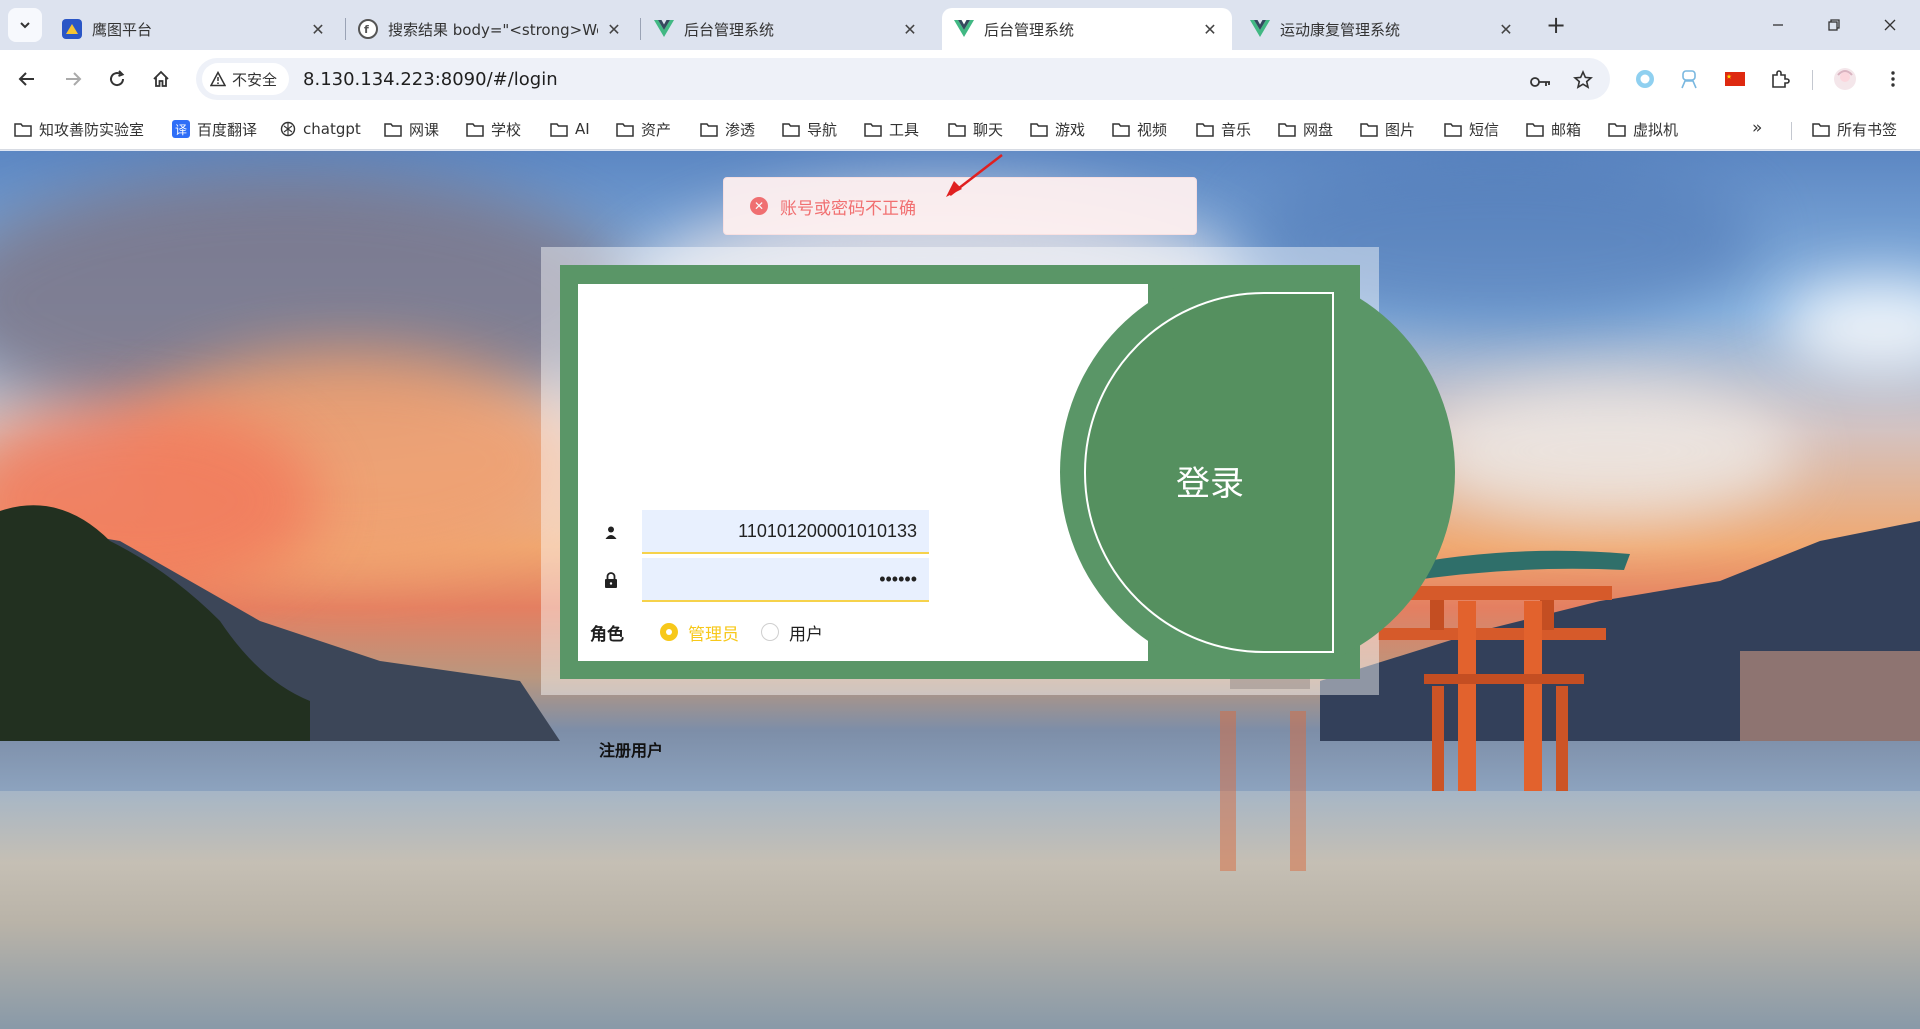 The image size is (1920, 1029). What do you see at coordinates (1689, 79) in the screenshot?
I see `extension-robot-icon` at bounding box center [1689, 79].